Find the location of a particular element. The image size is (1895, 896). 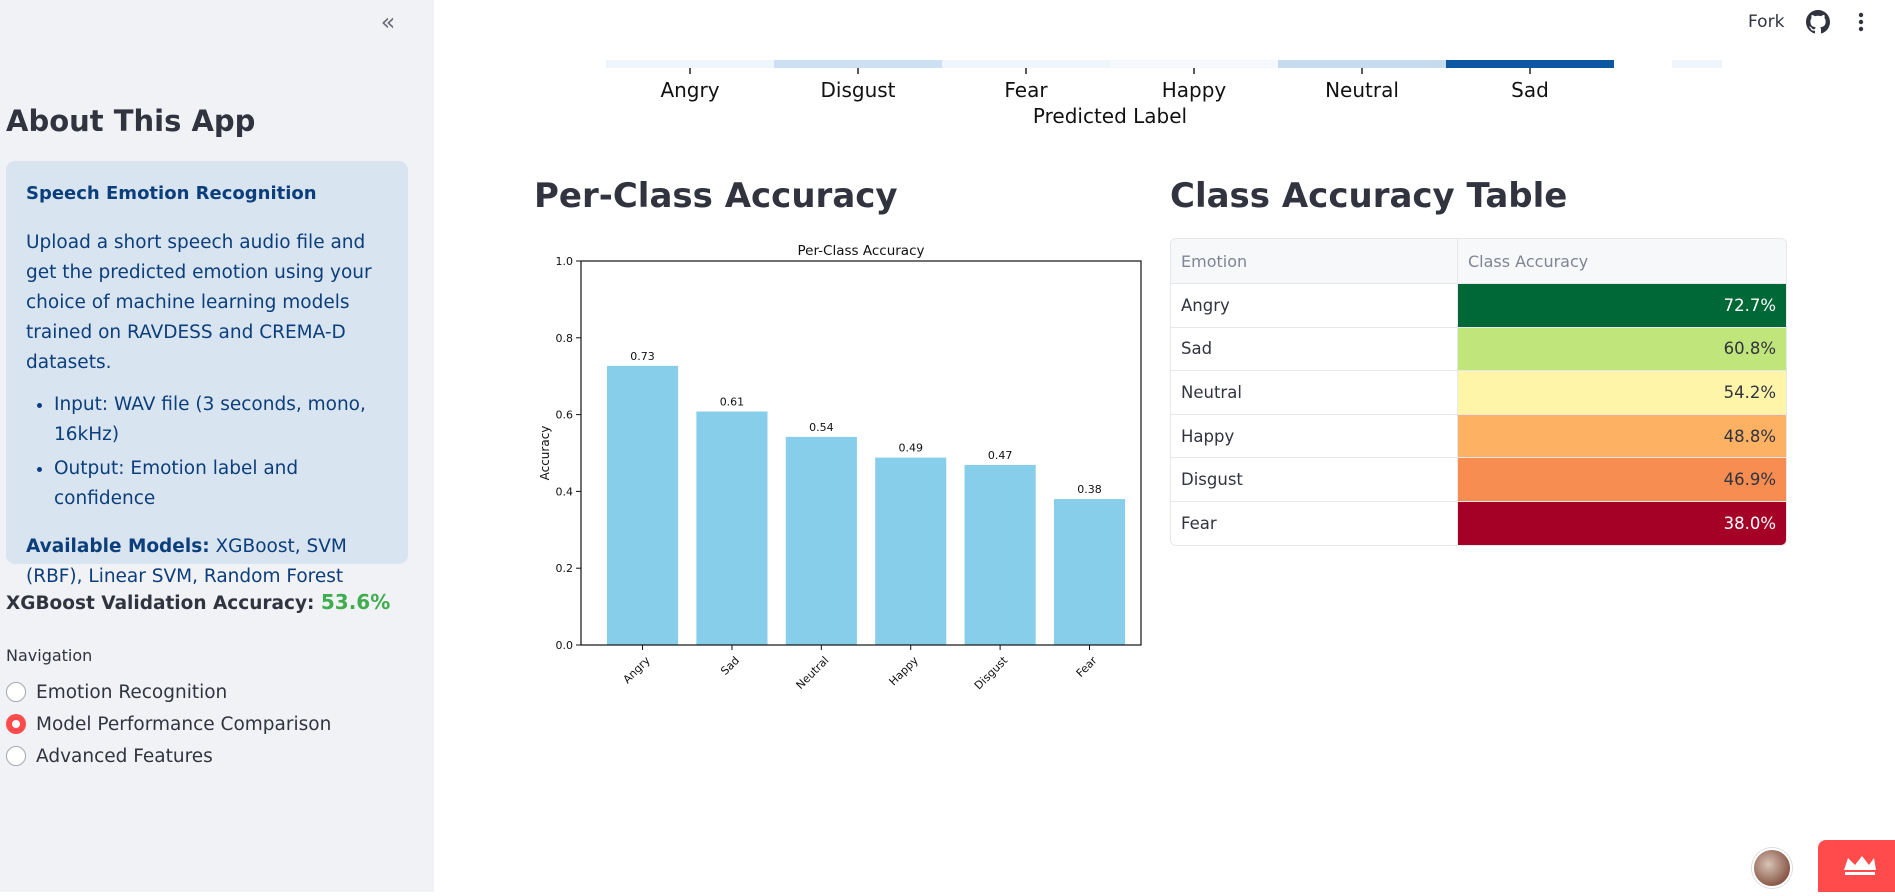

per-class-accuracy-title: Per-Class Accuracy is located at coordinates (716, 196).